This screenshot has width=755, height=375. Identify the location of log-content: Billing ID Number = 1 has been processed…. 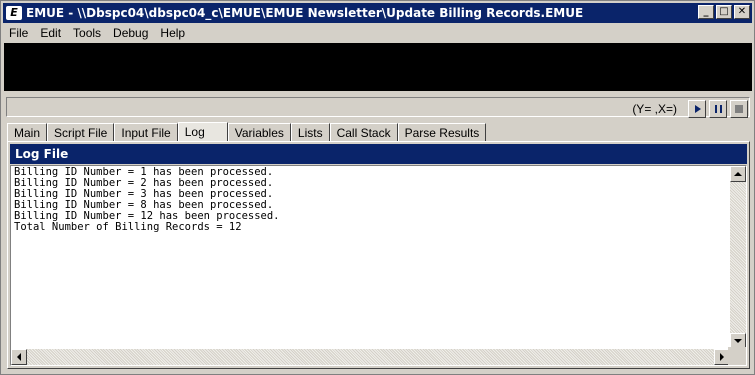
(147, 200).